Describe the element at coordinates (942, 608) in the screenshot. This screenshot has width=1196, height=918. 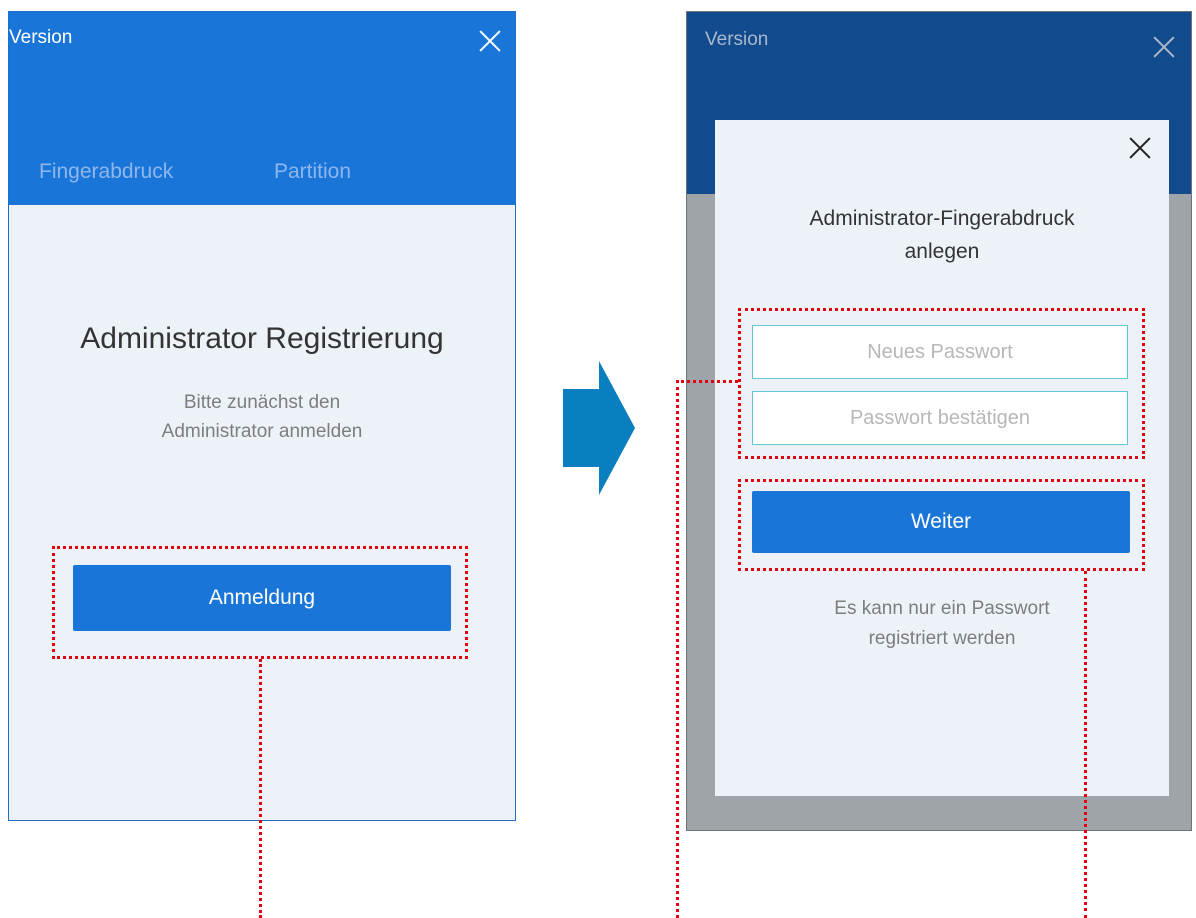
I see `note-line-1: Es kann nur ein Passwort` at that location.